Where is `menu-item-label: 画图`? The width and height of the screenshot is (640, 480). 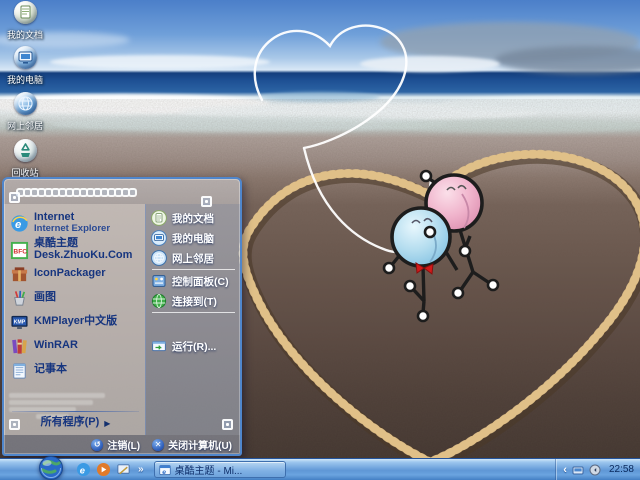
menu-item-label: 画图 is located at coordinates (45, 297).